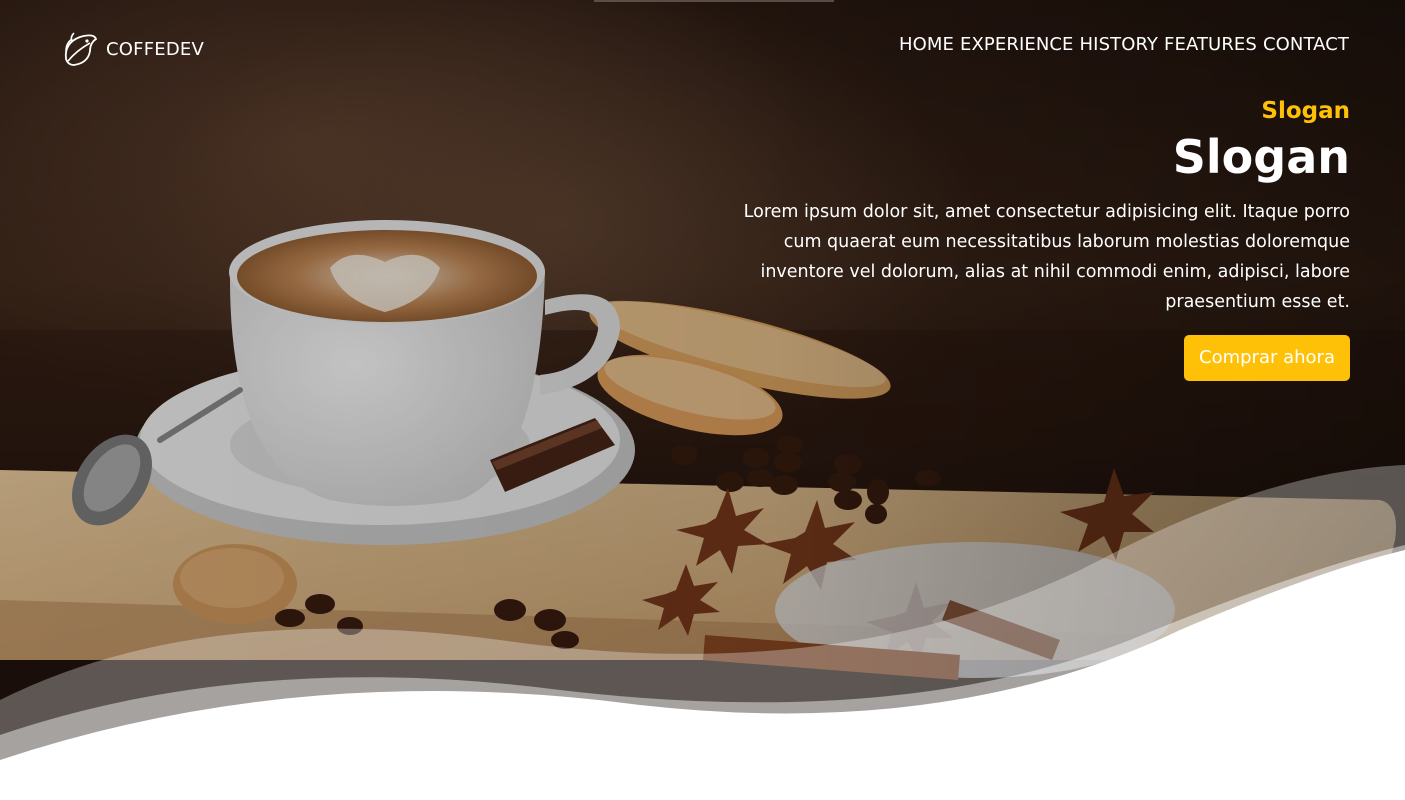 Image resolution: width=1405 pixels, height=800 pixels. What do you see at coordinates (1306, 44) in the screenshot?
I see `nav-link-contact: CONTACT` at bounding box center [1306, 44].